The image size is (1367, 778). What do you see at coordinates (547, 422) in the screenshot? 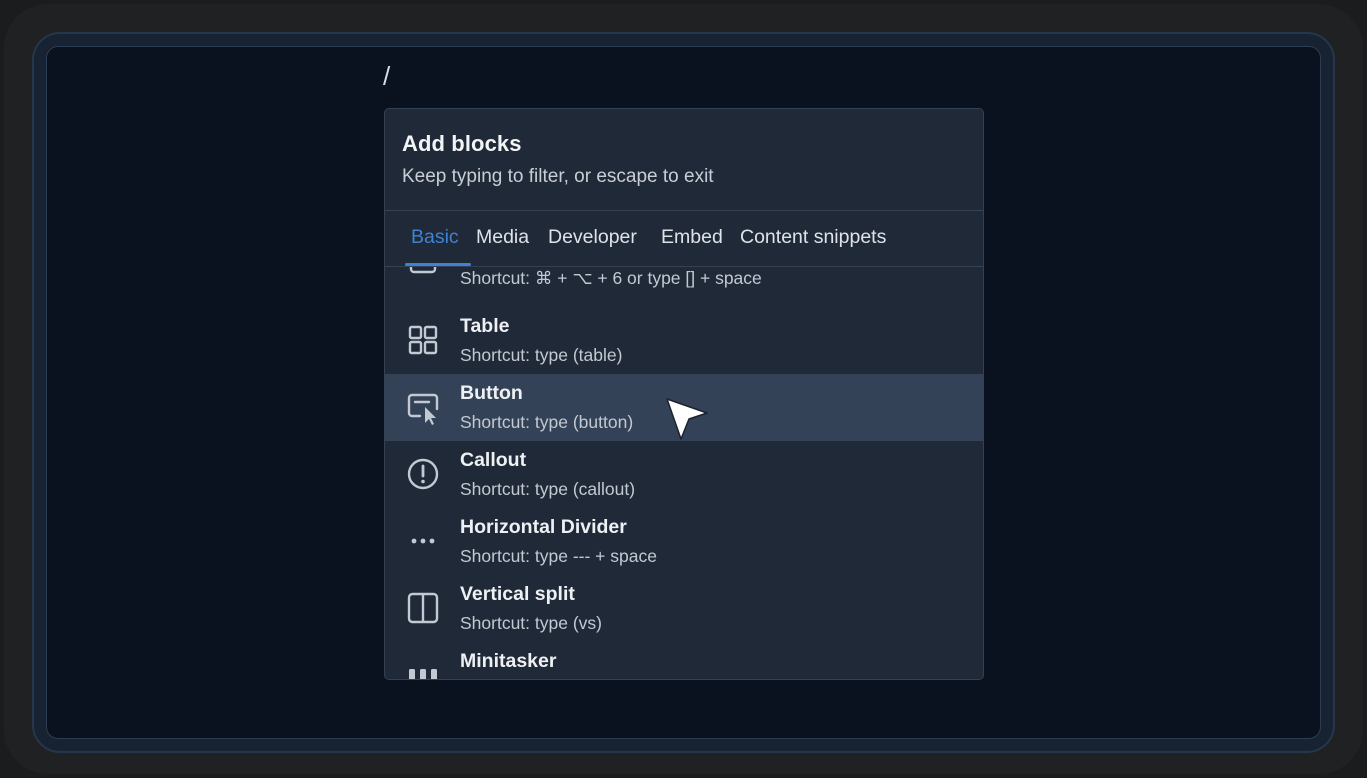
I see `item-shortcut: Shortcut: type (button)` at bounding box center [547, 422].